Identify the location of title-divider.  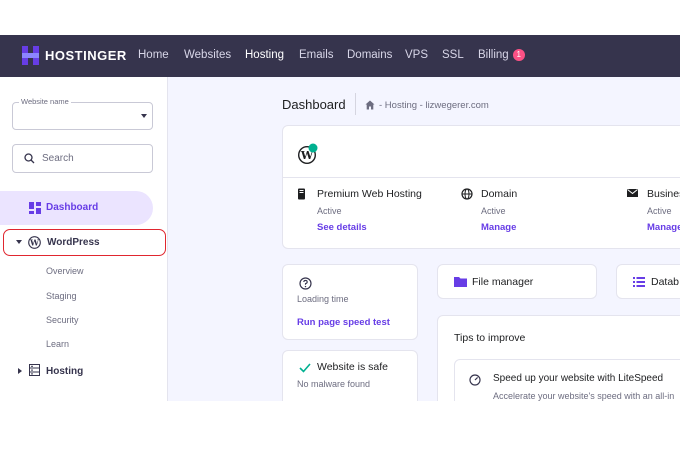
(355, 104).